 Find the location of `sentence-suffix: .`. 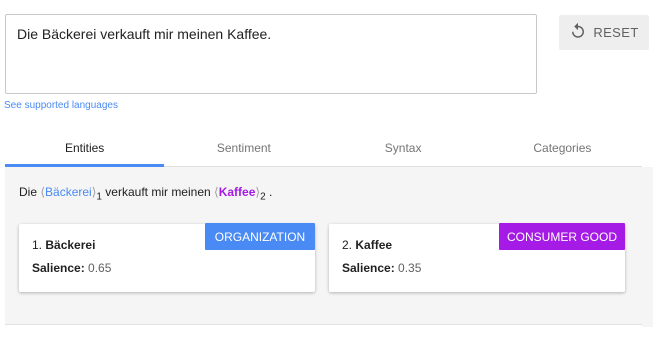

sentence-suffix: . is located at coordinates (269, 192).